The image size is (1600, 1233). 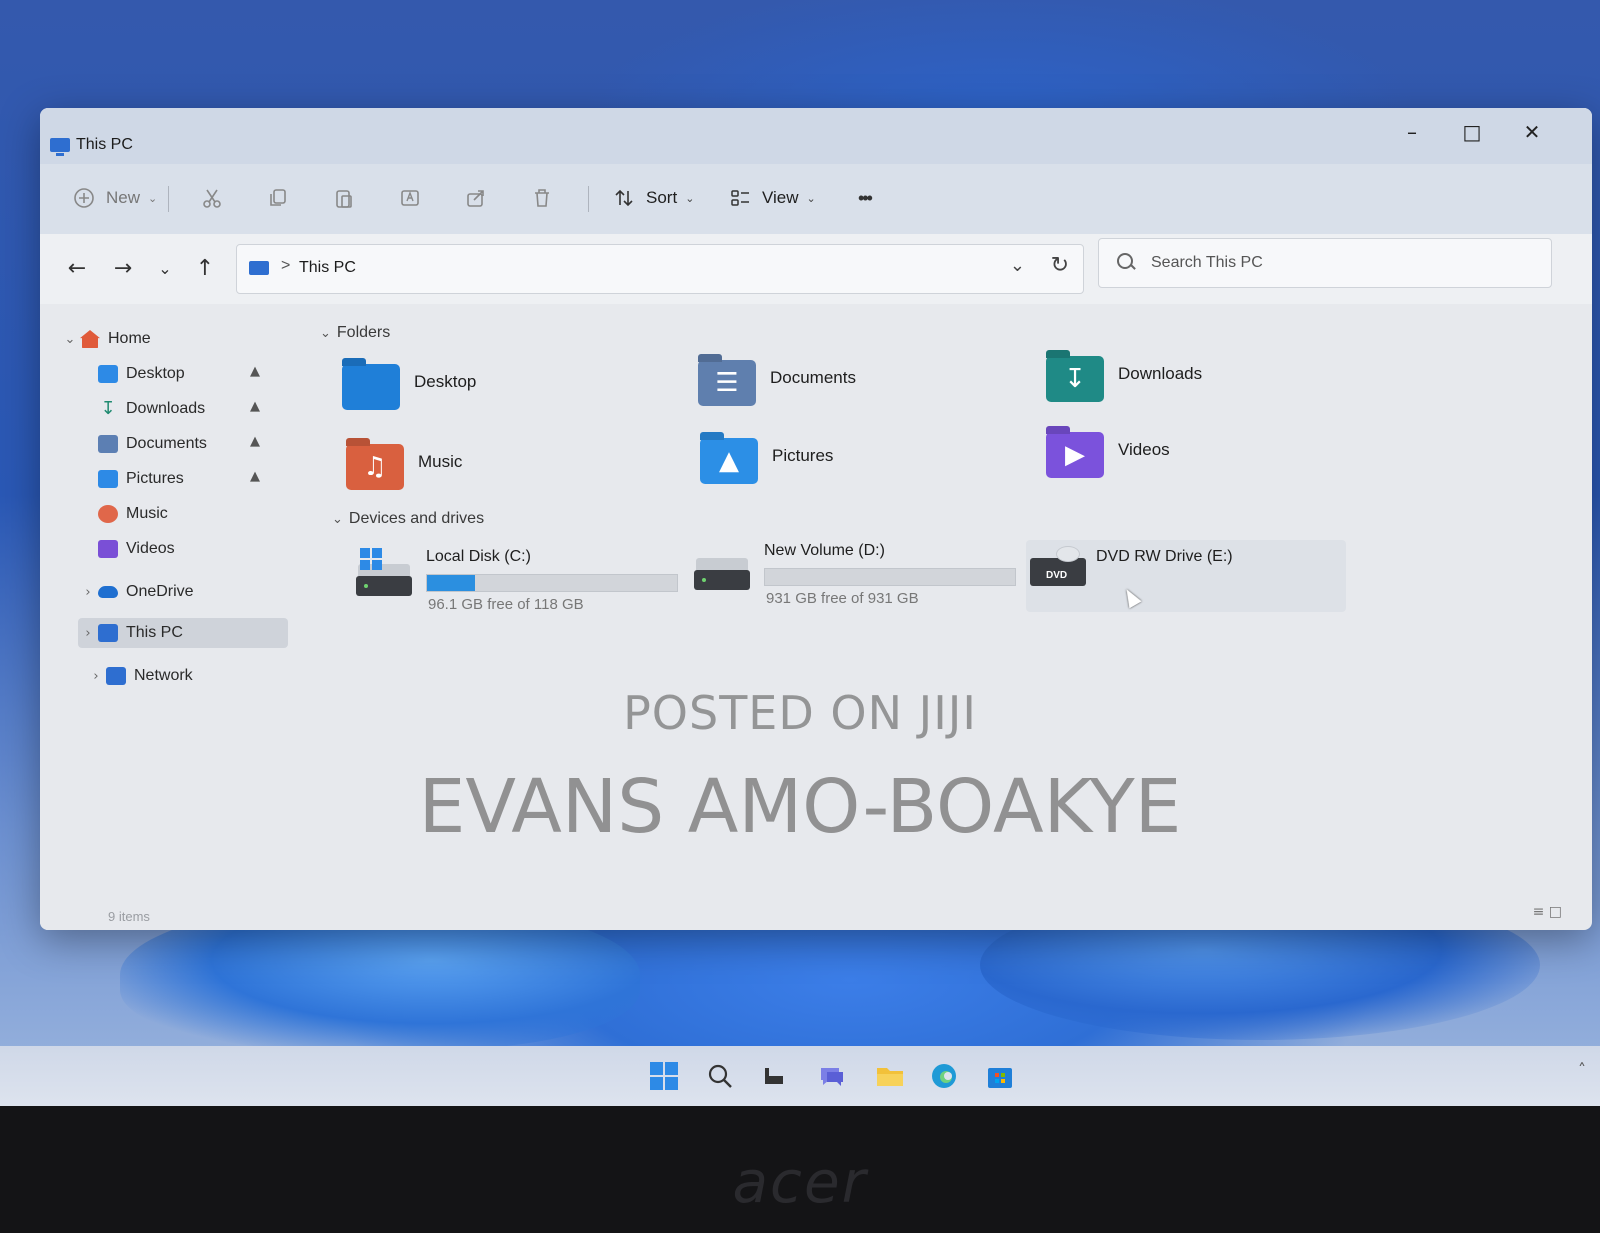 I want to click on folders-heading: Folders, so click(x=363, y=332).